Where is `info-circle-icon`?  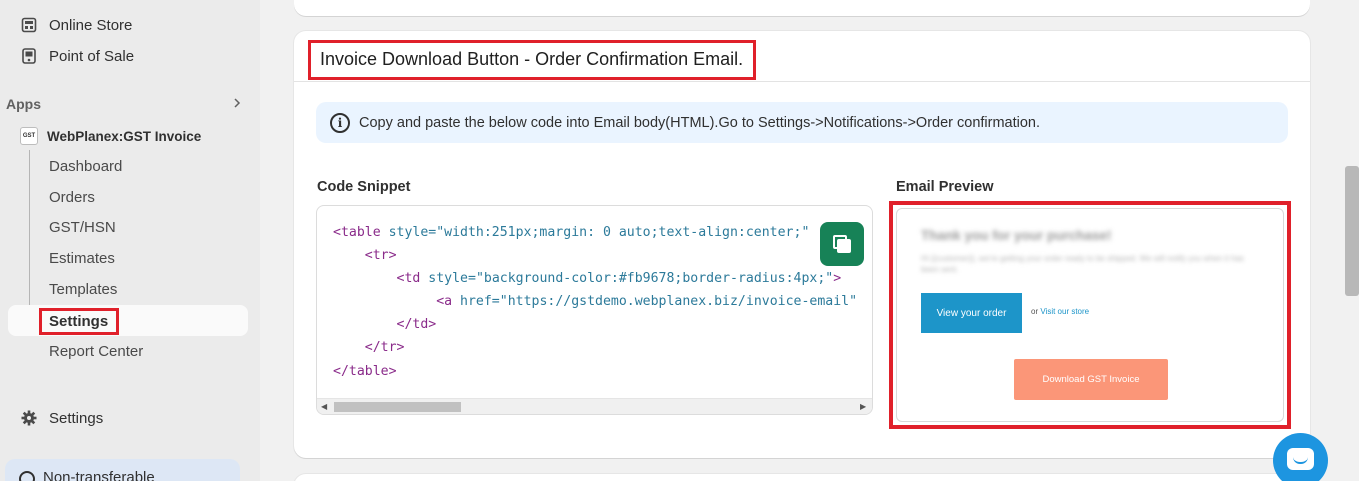 info-circle-icon is located at coordinates (27, 476).